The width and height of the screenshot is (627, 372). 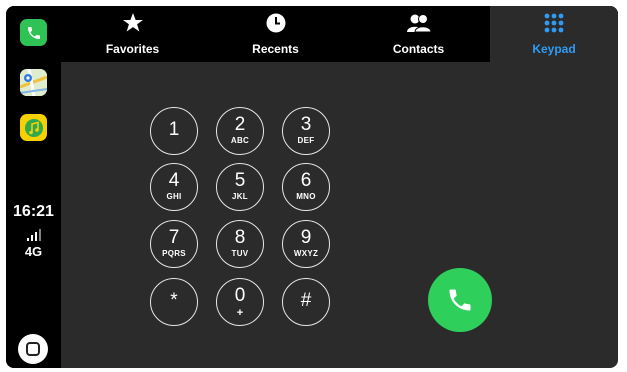 I want to click on key-digit: 2, so click(x=240, y=124).